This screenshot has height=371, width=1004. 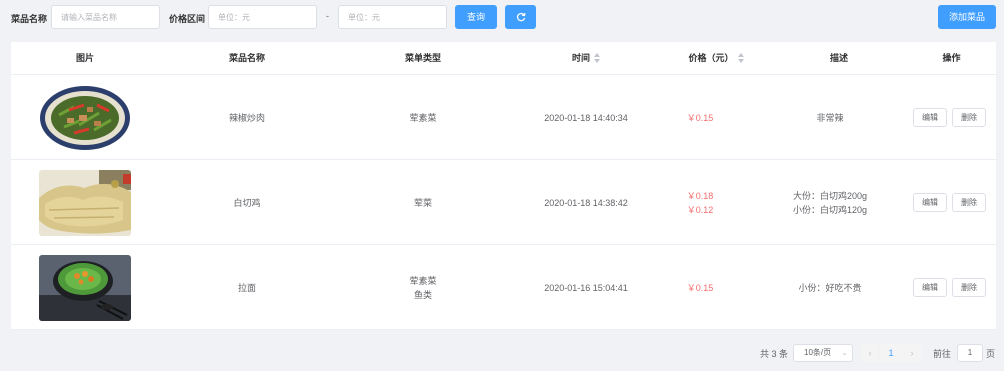 I want to click on price-cell: ￥0.18 ￥0.12, so click(x=700, y=202).